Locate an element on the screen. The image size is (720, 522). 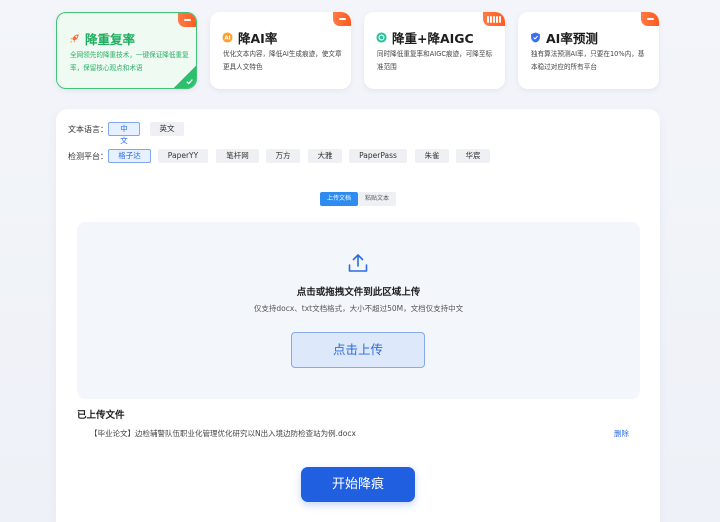
card-title: 降重复率 is located at coordinates (102, 38).